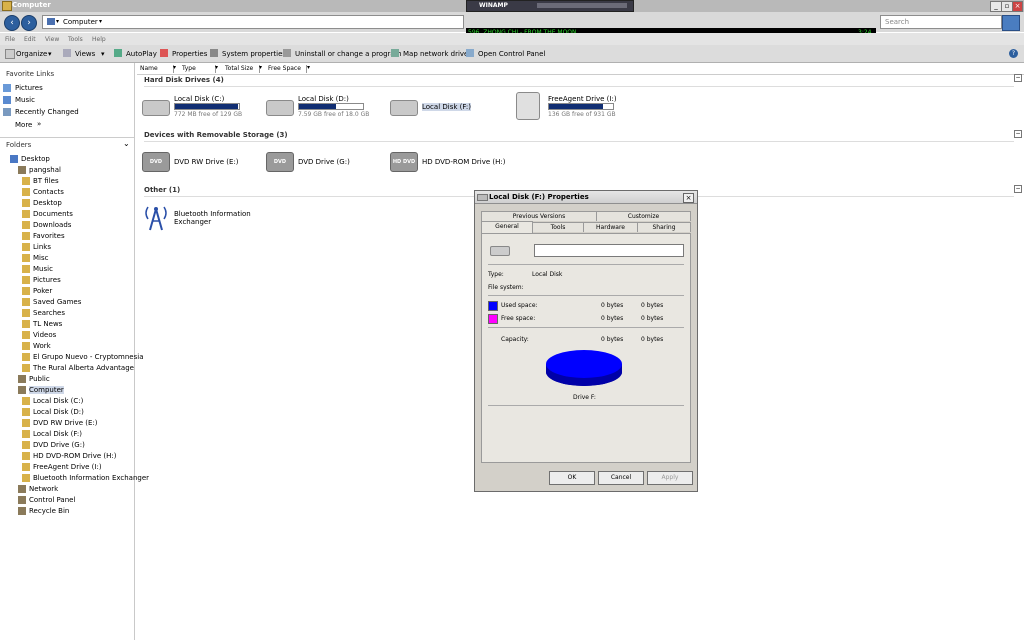  I want to click on group-removable-storage: Devices with Removable Storage (3), so click(216, 135).